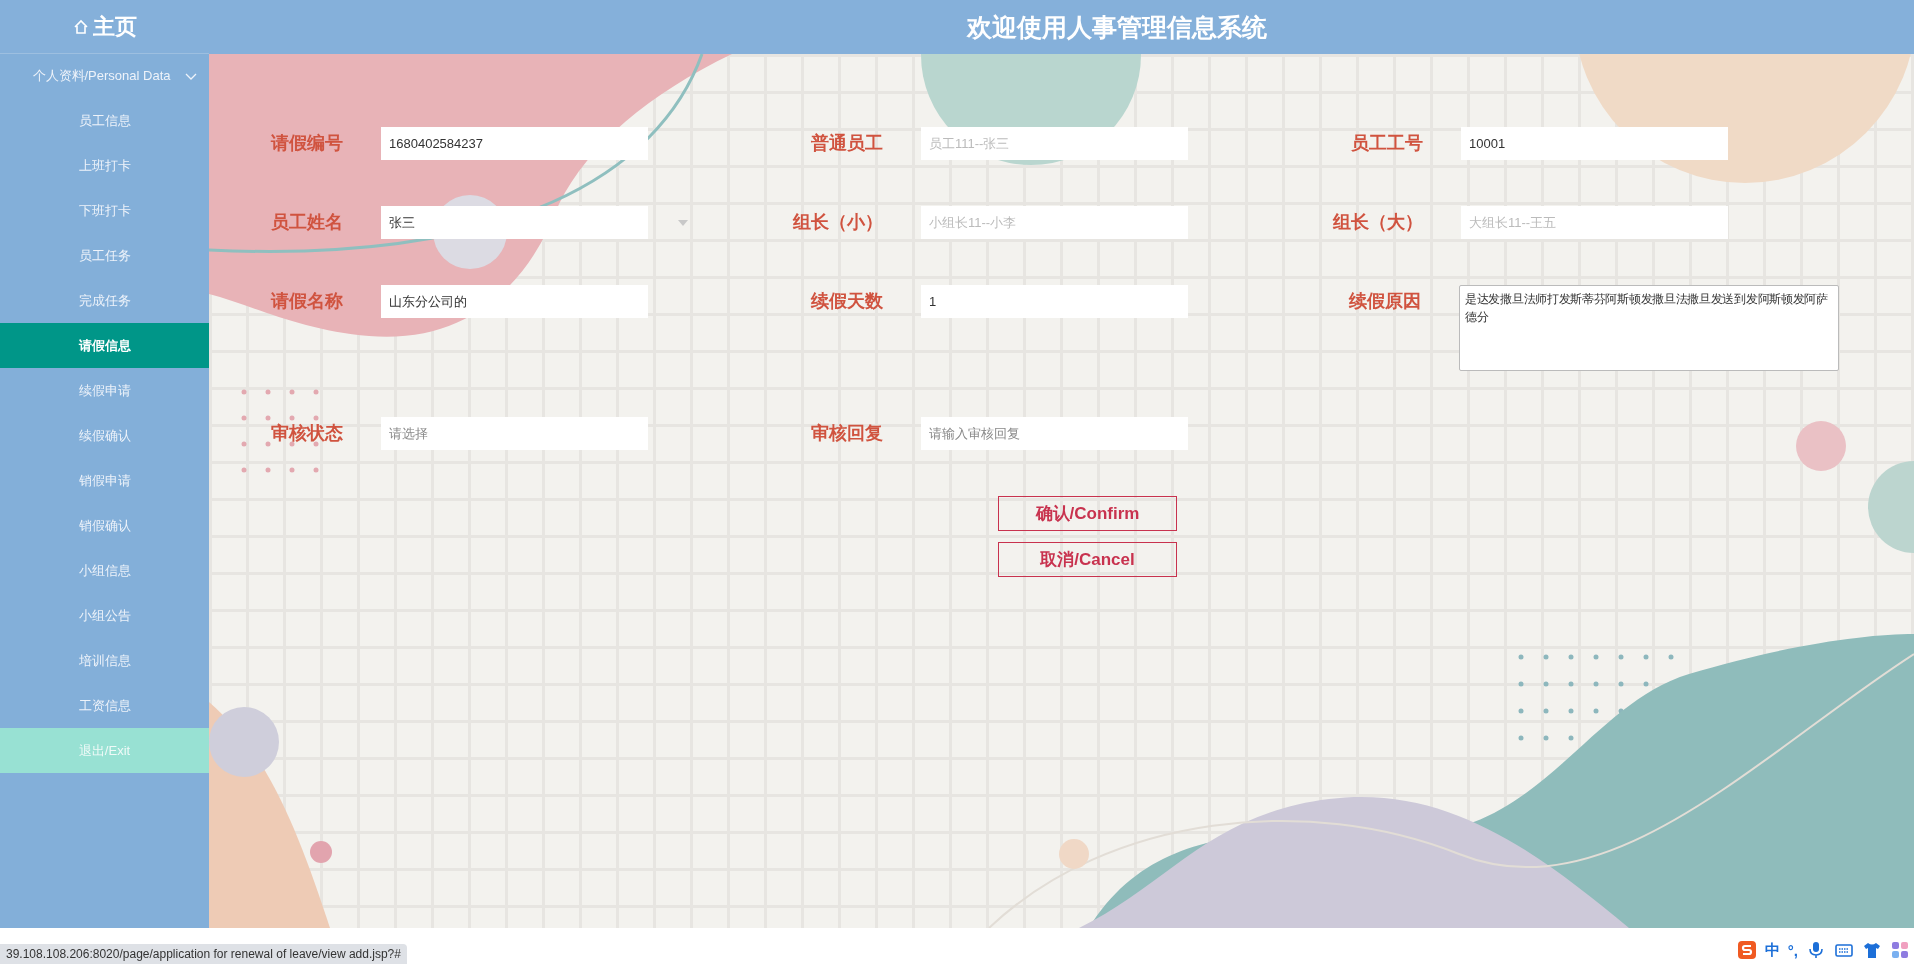 Image resolution: width=1914 pixels, height=964 pixels. What do you see at coordinates (514, 301) in the screenshot?
I see `input-field: 山东分公司的` at bounding box center [514, 301].